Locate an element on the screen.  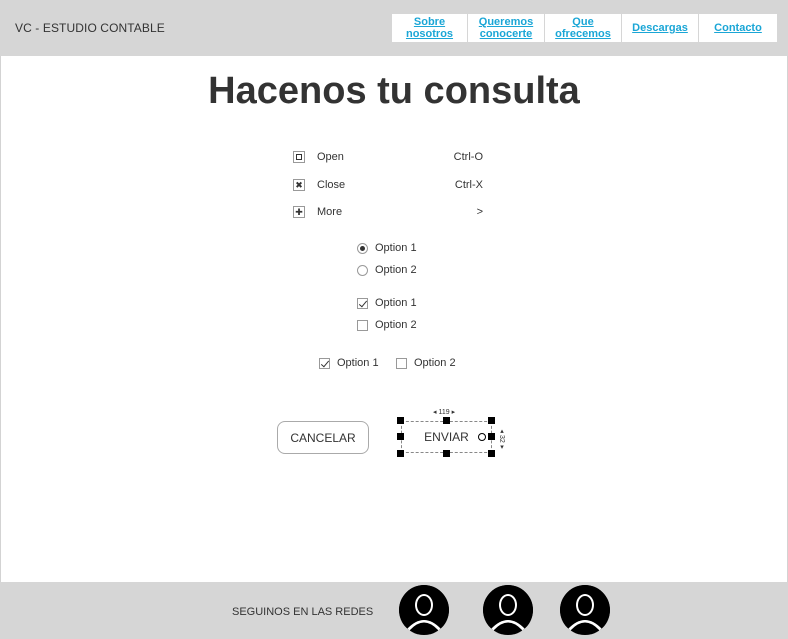
checkbox-option-2: Option 2 is located at coordinates (387, 325).